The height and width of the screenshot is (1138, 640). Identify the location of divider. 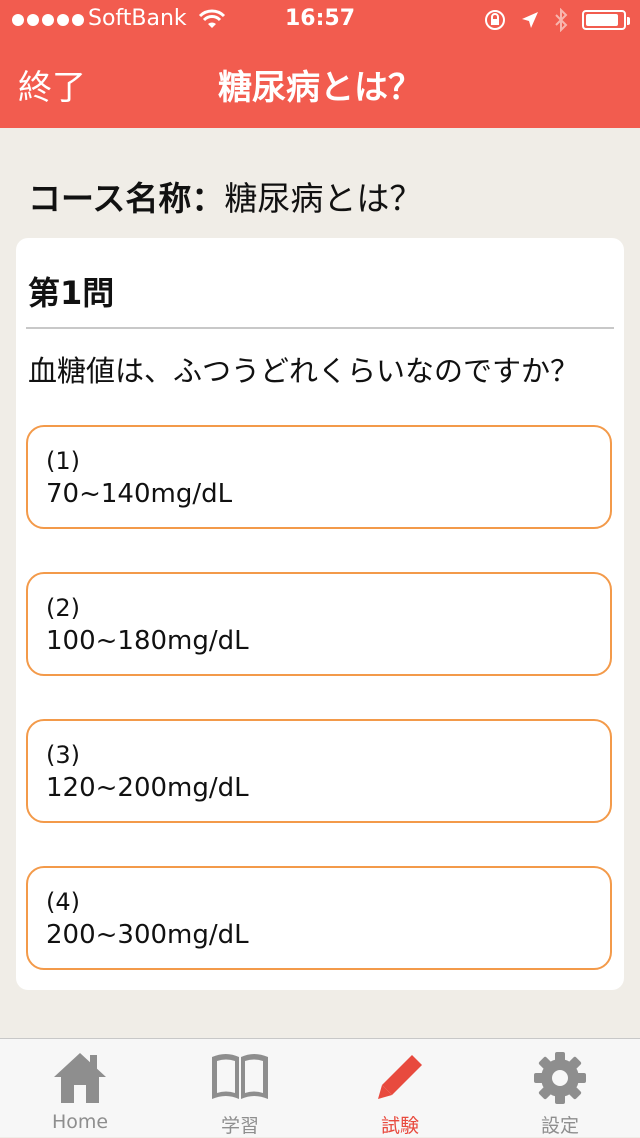
(320, 328).